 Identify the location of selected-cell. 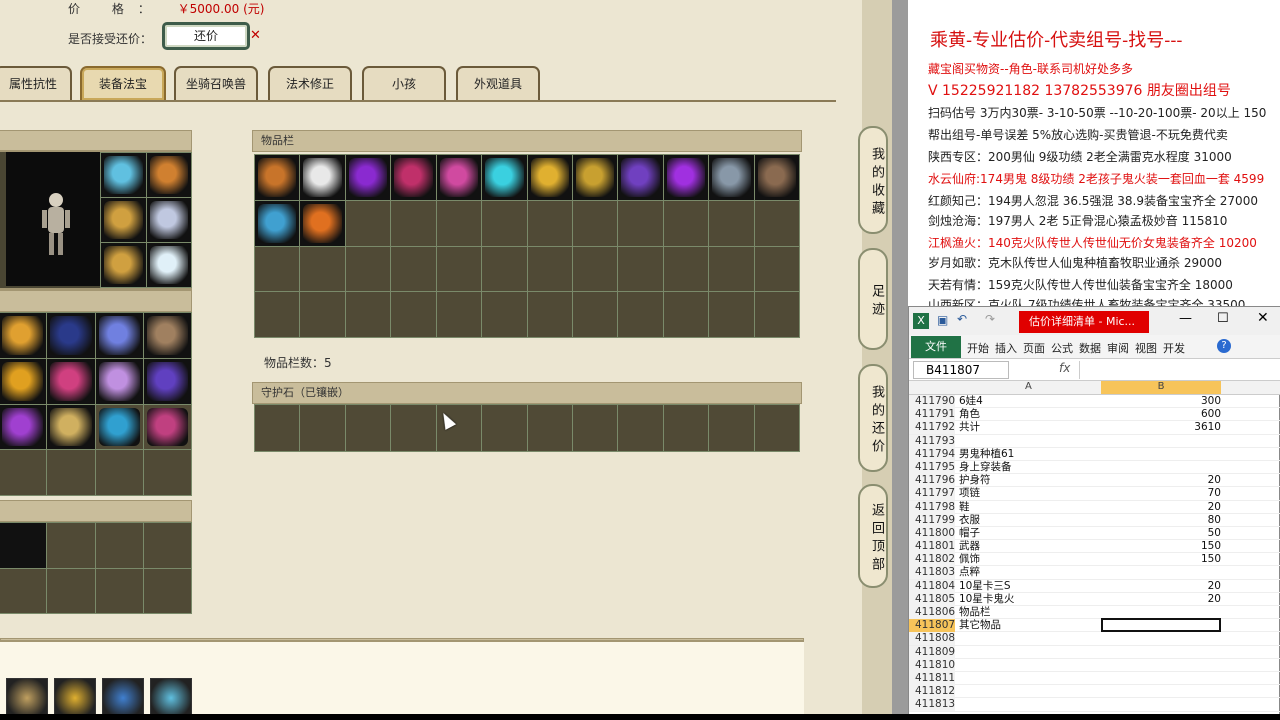
(1161, 625).